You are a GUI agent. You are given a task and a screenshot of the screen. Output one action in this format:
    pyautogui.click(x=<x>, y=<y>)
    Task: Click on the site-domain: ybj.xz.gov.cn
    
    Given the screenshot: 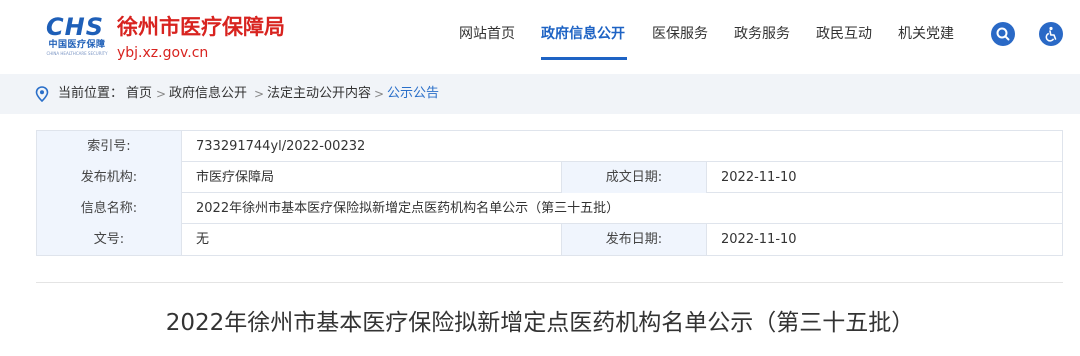 What is the action you would take?
    pyautogui.click(x=163, y=53)
    